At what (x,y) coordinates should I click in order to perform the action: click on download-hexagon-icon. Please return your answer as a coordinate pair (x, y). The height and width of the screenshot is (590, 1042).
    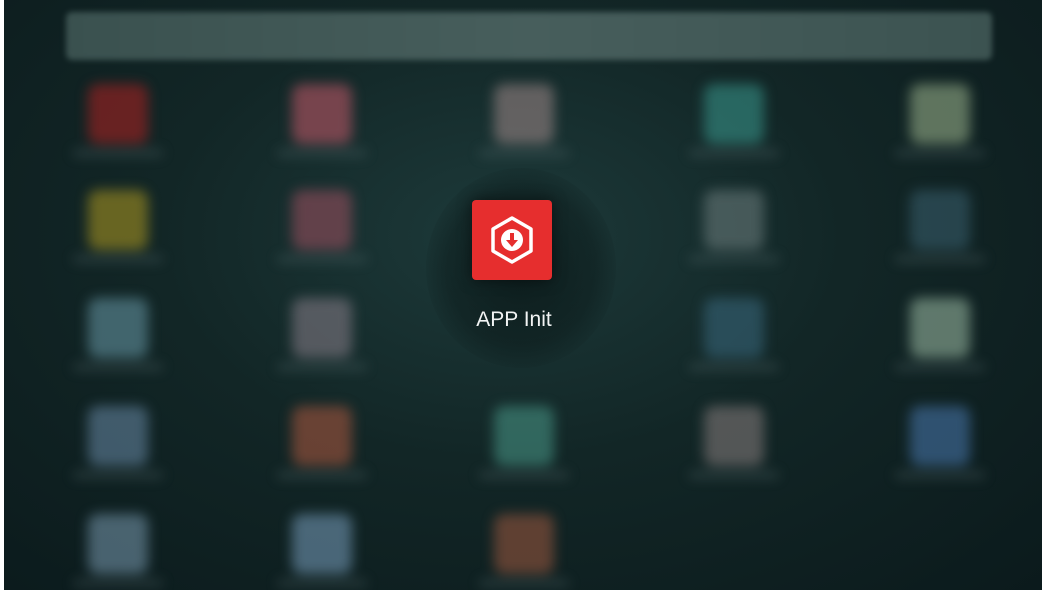
    Looking at the image, I should click on (512, 240).